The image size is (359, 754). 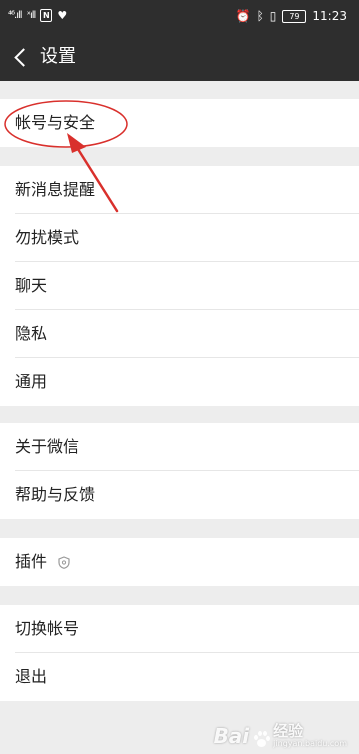 What do you see at coordinates (294, 16) in the screenshot?
I see `battery-icon: 79` at bounding box center [294, 16].